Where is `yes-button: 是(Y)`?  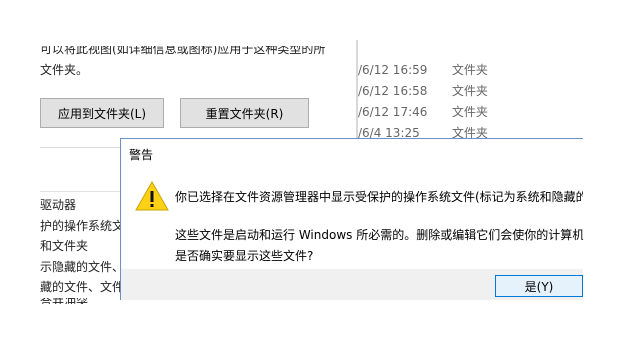 yes-button: 是(Y) is located at coordinates (539, 286).